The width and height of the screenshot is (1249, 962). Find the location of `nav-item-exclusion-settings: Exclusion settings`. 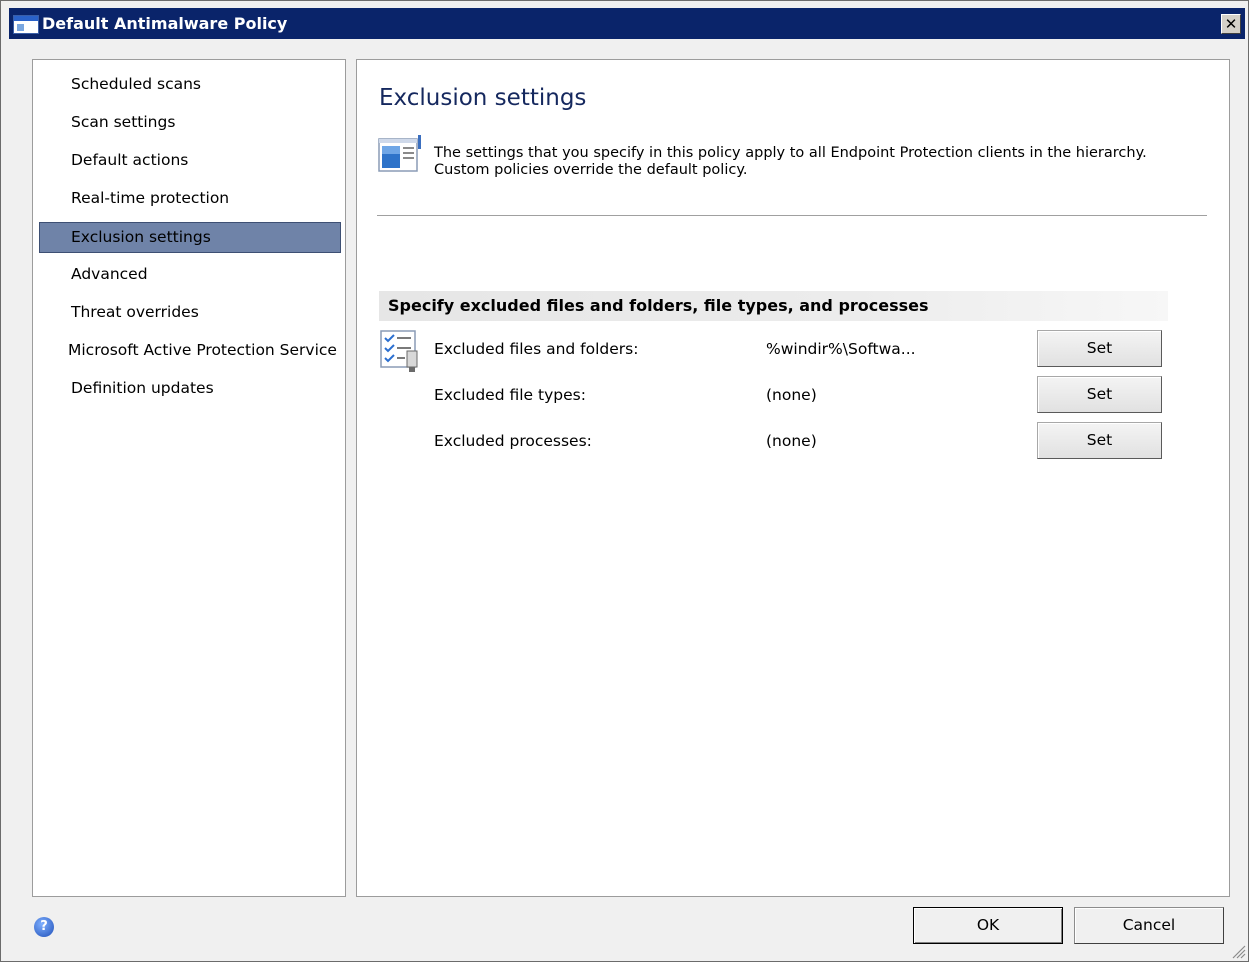

nav-item-exclusion-settings: Exclusion settings is located at coordinates (190, 237).